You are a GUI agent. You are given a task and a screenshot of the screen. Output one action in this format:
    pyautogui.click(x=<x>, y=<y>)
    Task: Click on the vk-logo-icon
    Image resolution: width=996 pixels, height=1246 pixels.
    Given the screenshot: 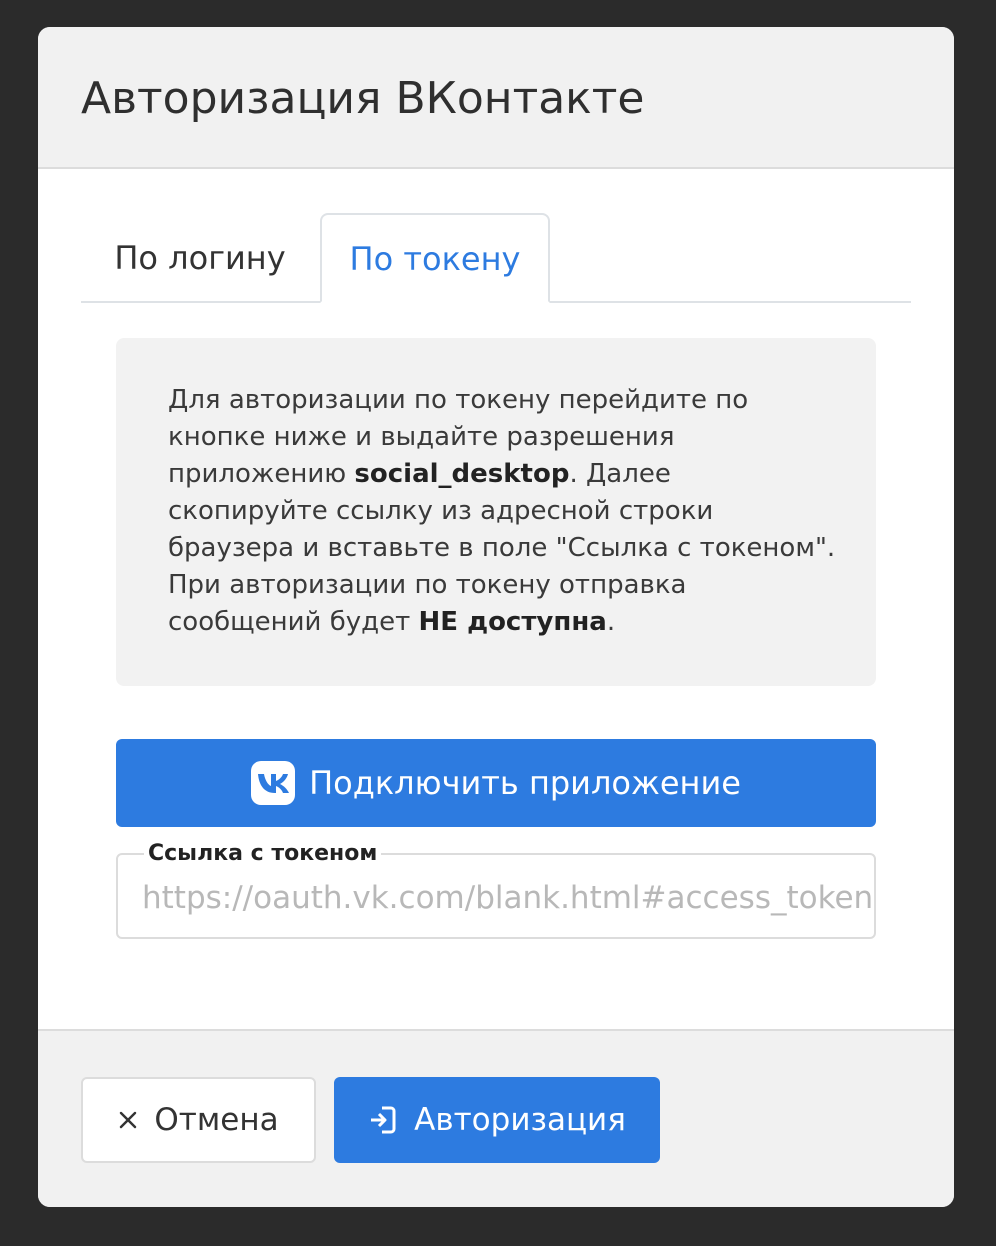 What is the action you would take?
    pyautogui.click(x=273, y=783)
    